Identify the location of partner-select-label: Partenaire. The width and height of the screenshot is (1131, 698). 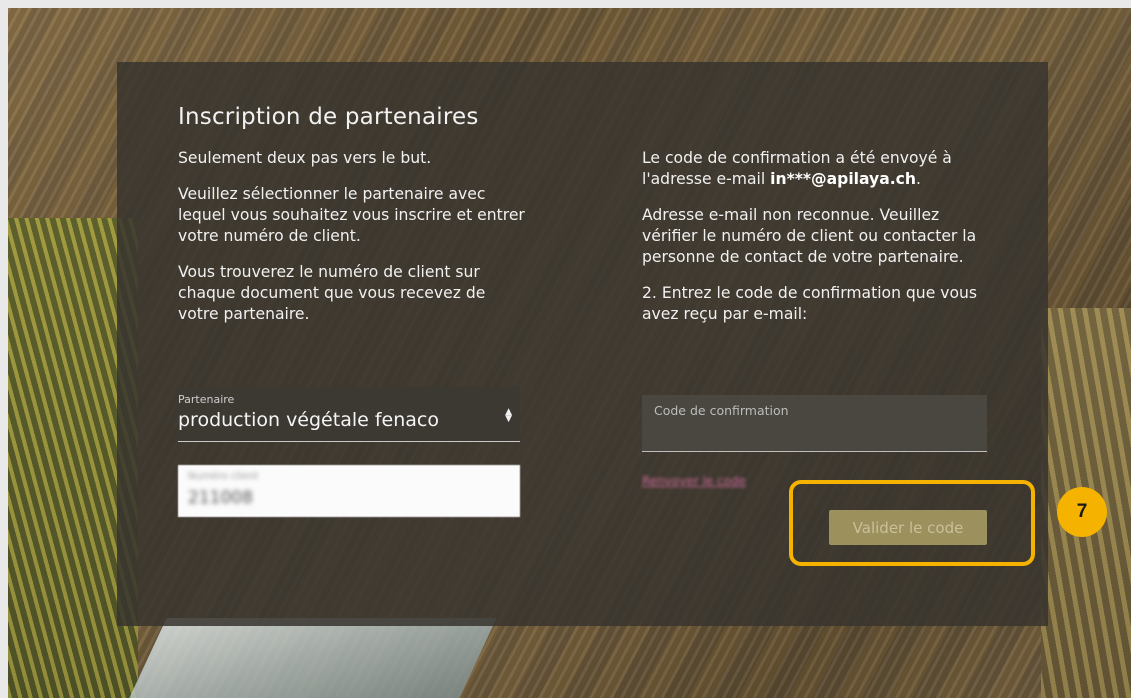
(206, 399).